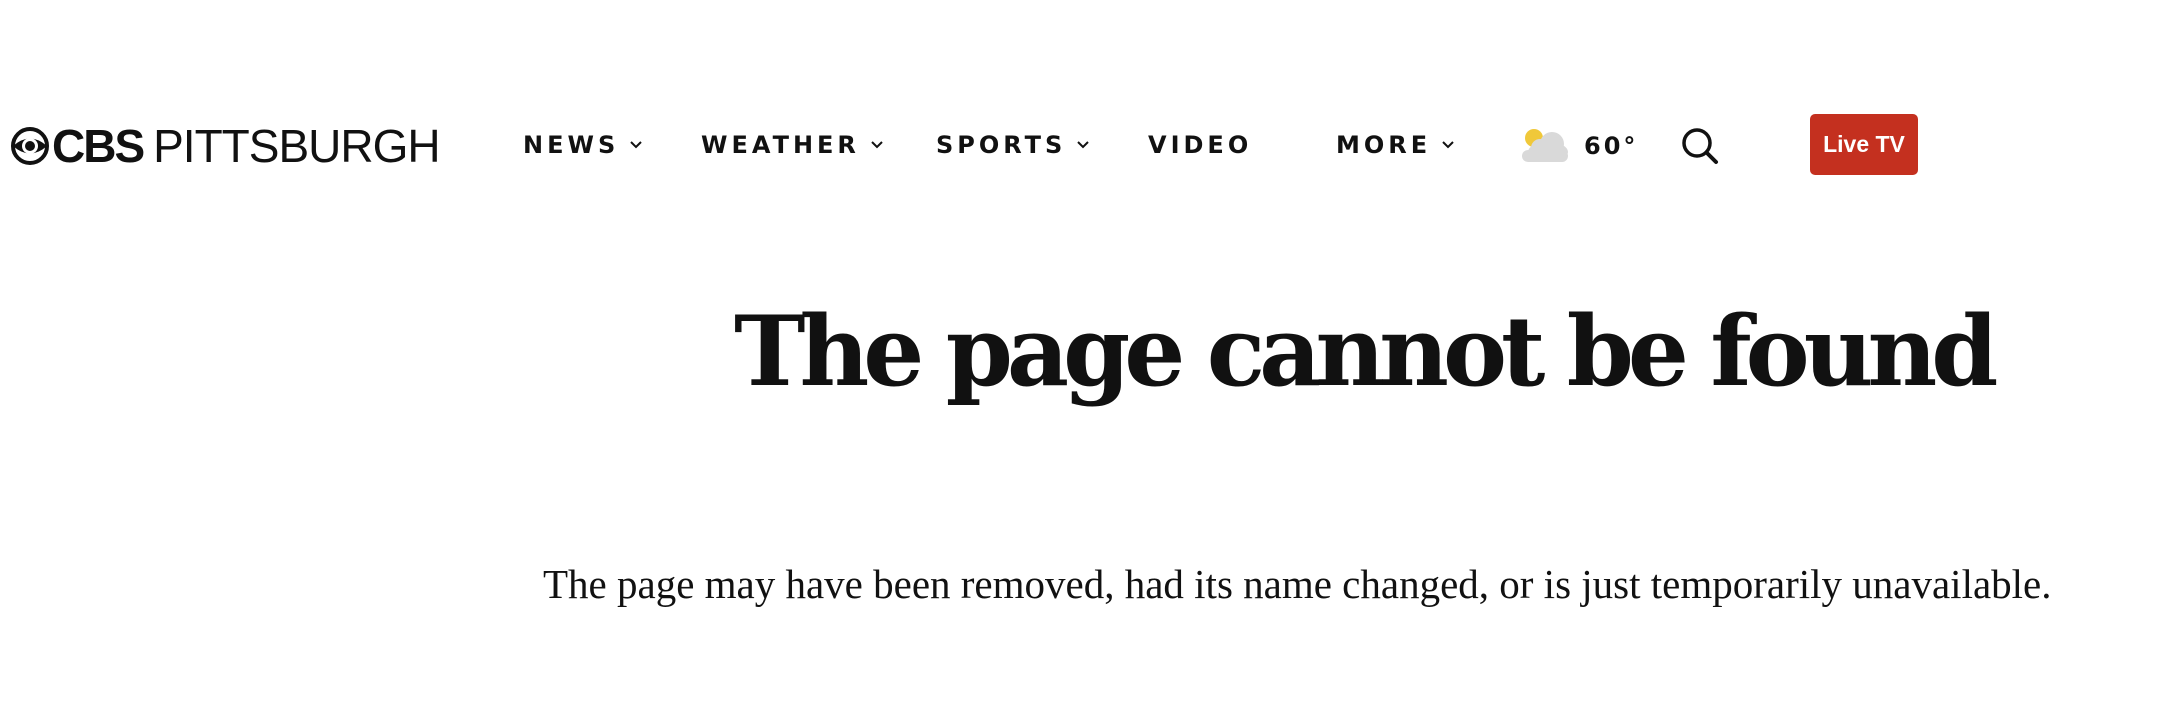  I want to click on nav-item-more: MORE, so click(1395, 145).